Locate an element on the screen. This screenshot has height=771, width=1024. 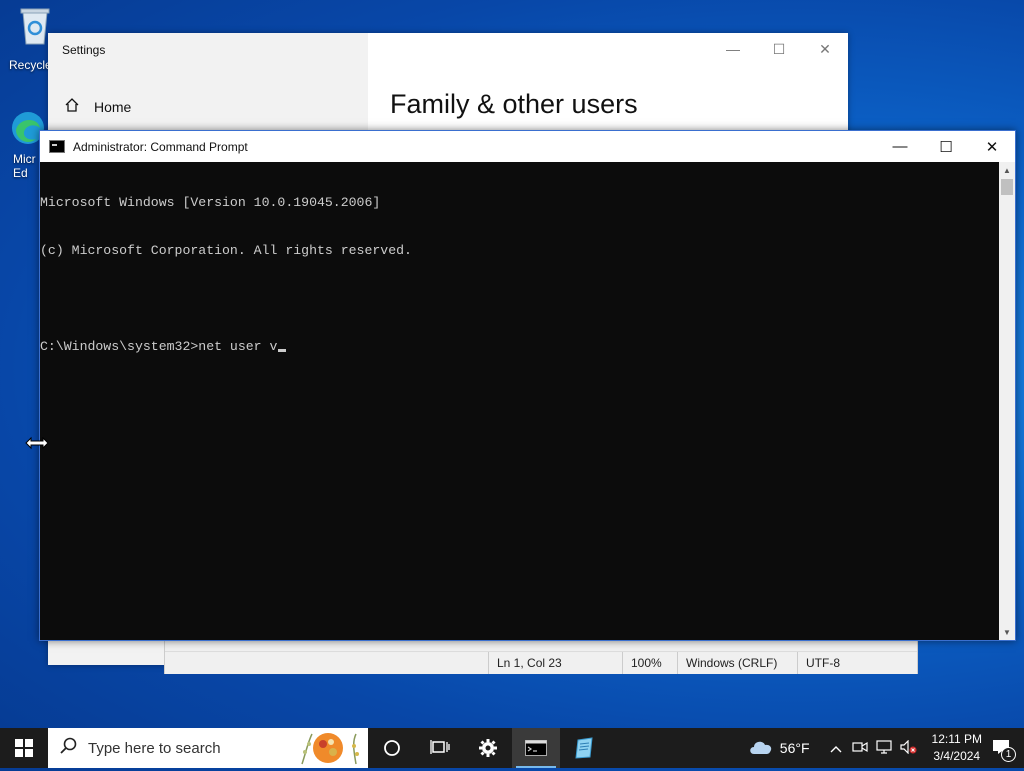
home-label: Home is located at coordinates (113, 106).